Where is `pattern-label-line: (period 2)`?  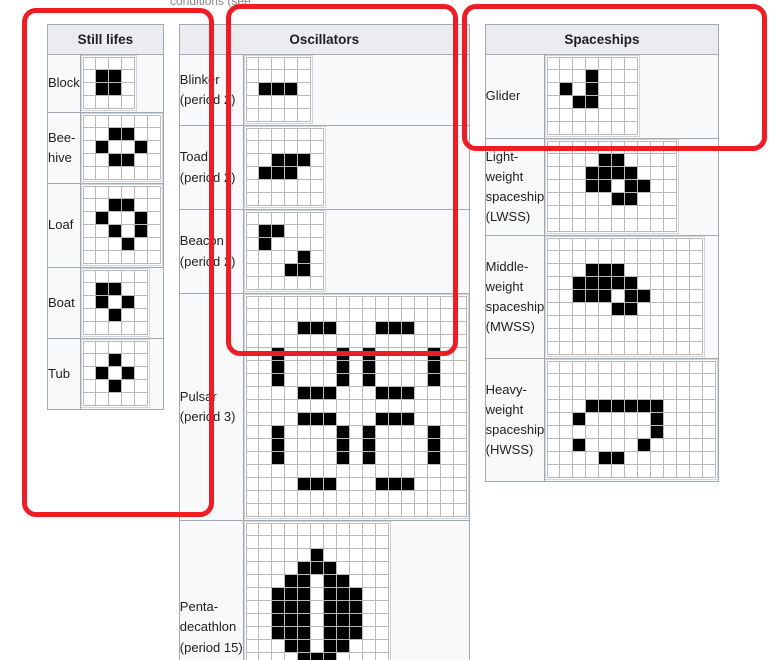
pattern-label-line: (period 2) is located at coordinates (207, 99).